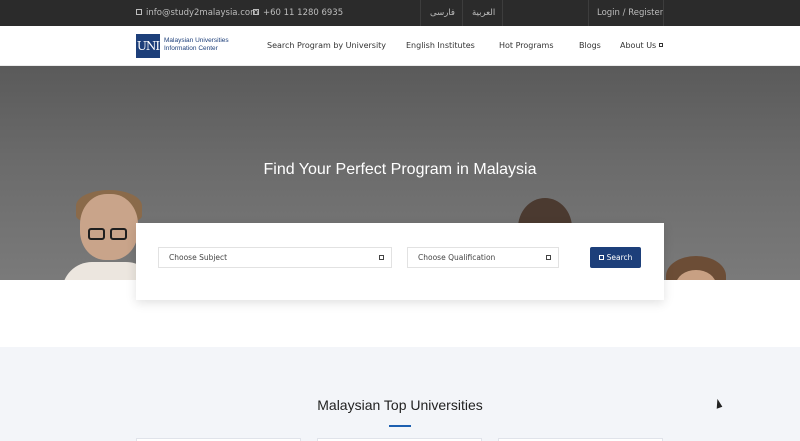 The image size is (800, 441). I want to click on subject-select-value: Choose Subject, so click(198, 257).